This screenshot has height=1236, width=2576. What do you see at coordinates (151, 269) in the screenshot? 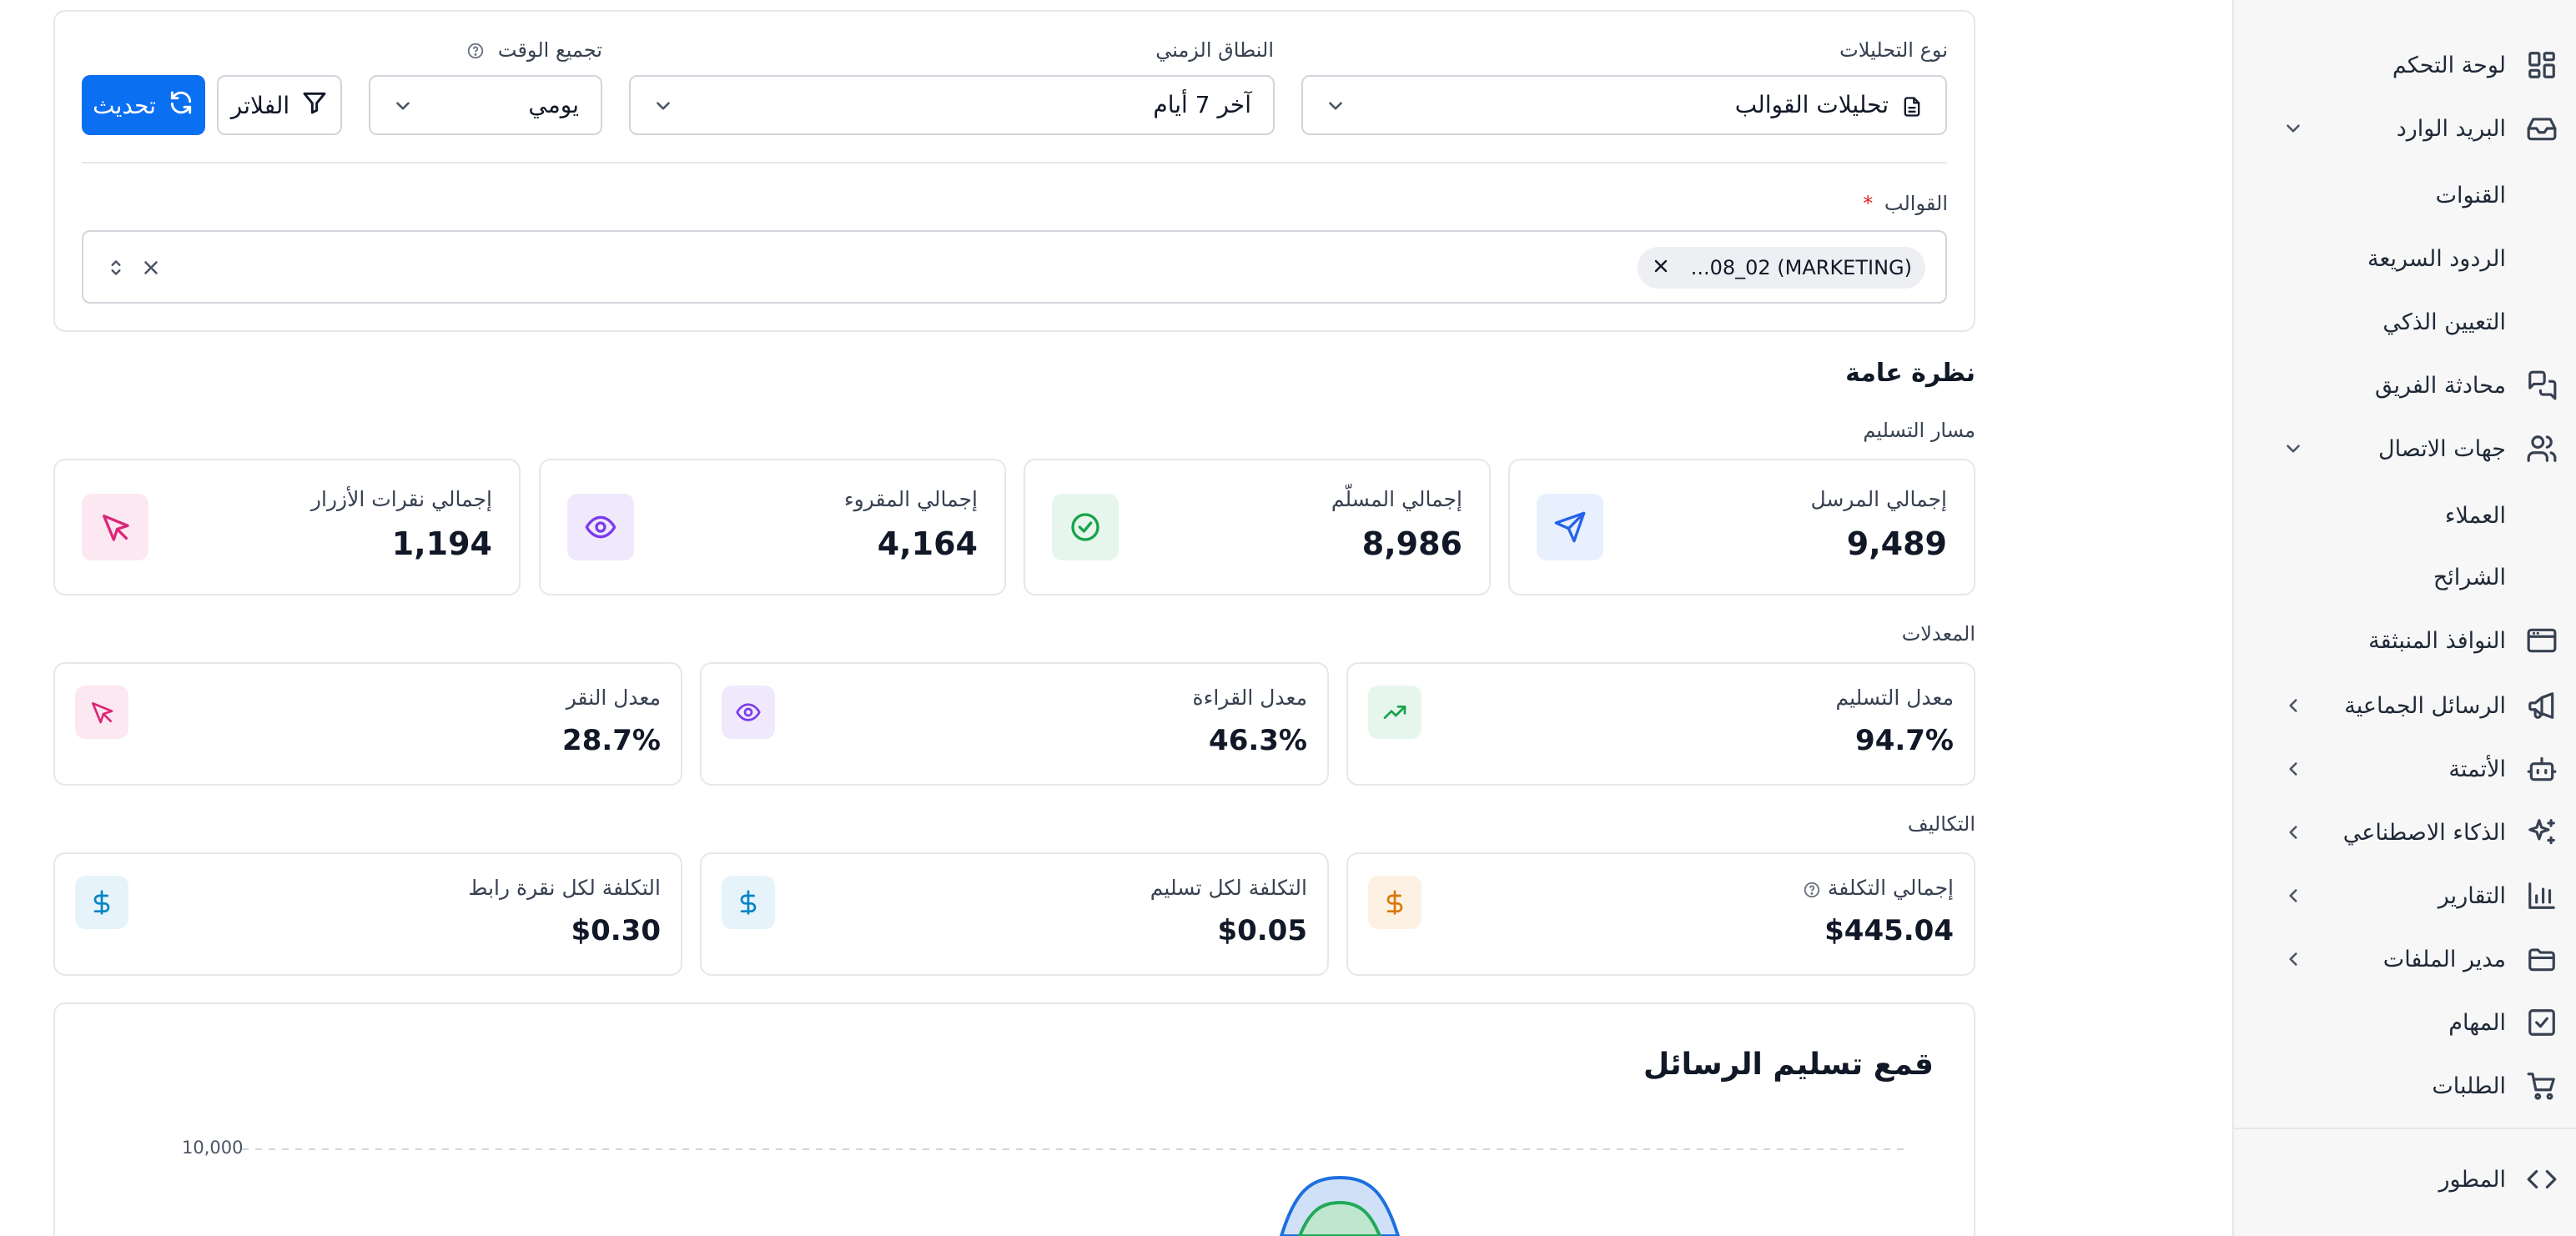
I see `clear-icon` at bounding box center [151, 269].